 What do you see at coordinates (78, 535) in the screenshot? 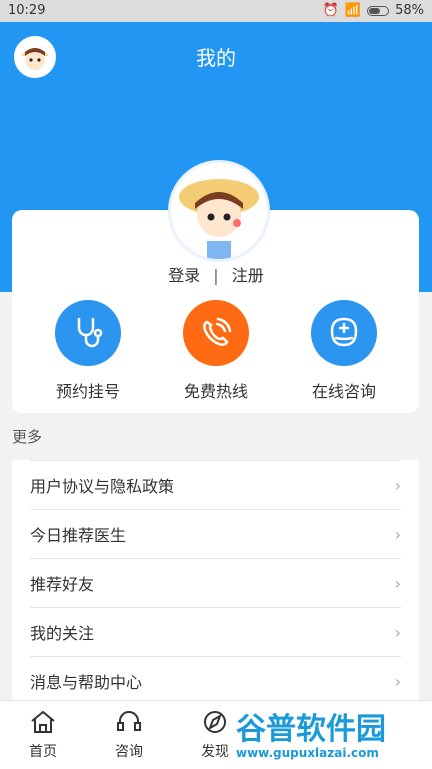
I see `list-item-label: 今日推荐医生` at bounding box center [78, 535].